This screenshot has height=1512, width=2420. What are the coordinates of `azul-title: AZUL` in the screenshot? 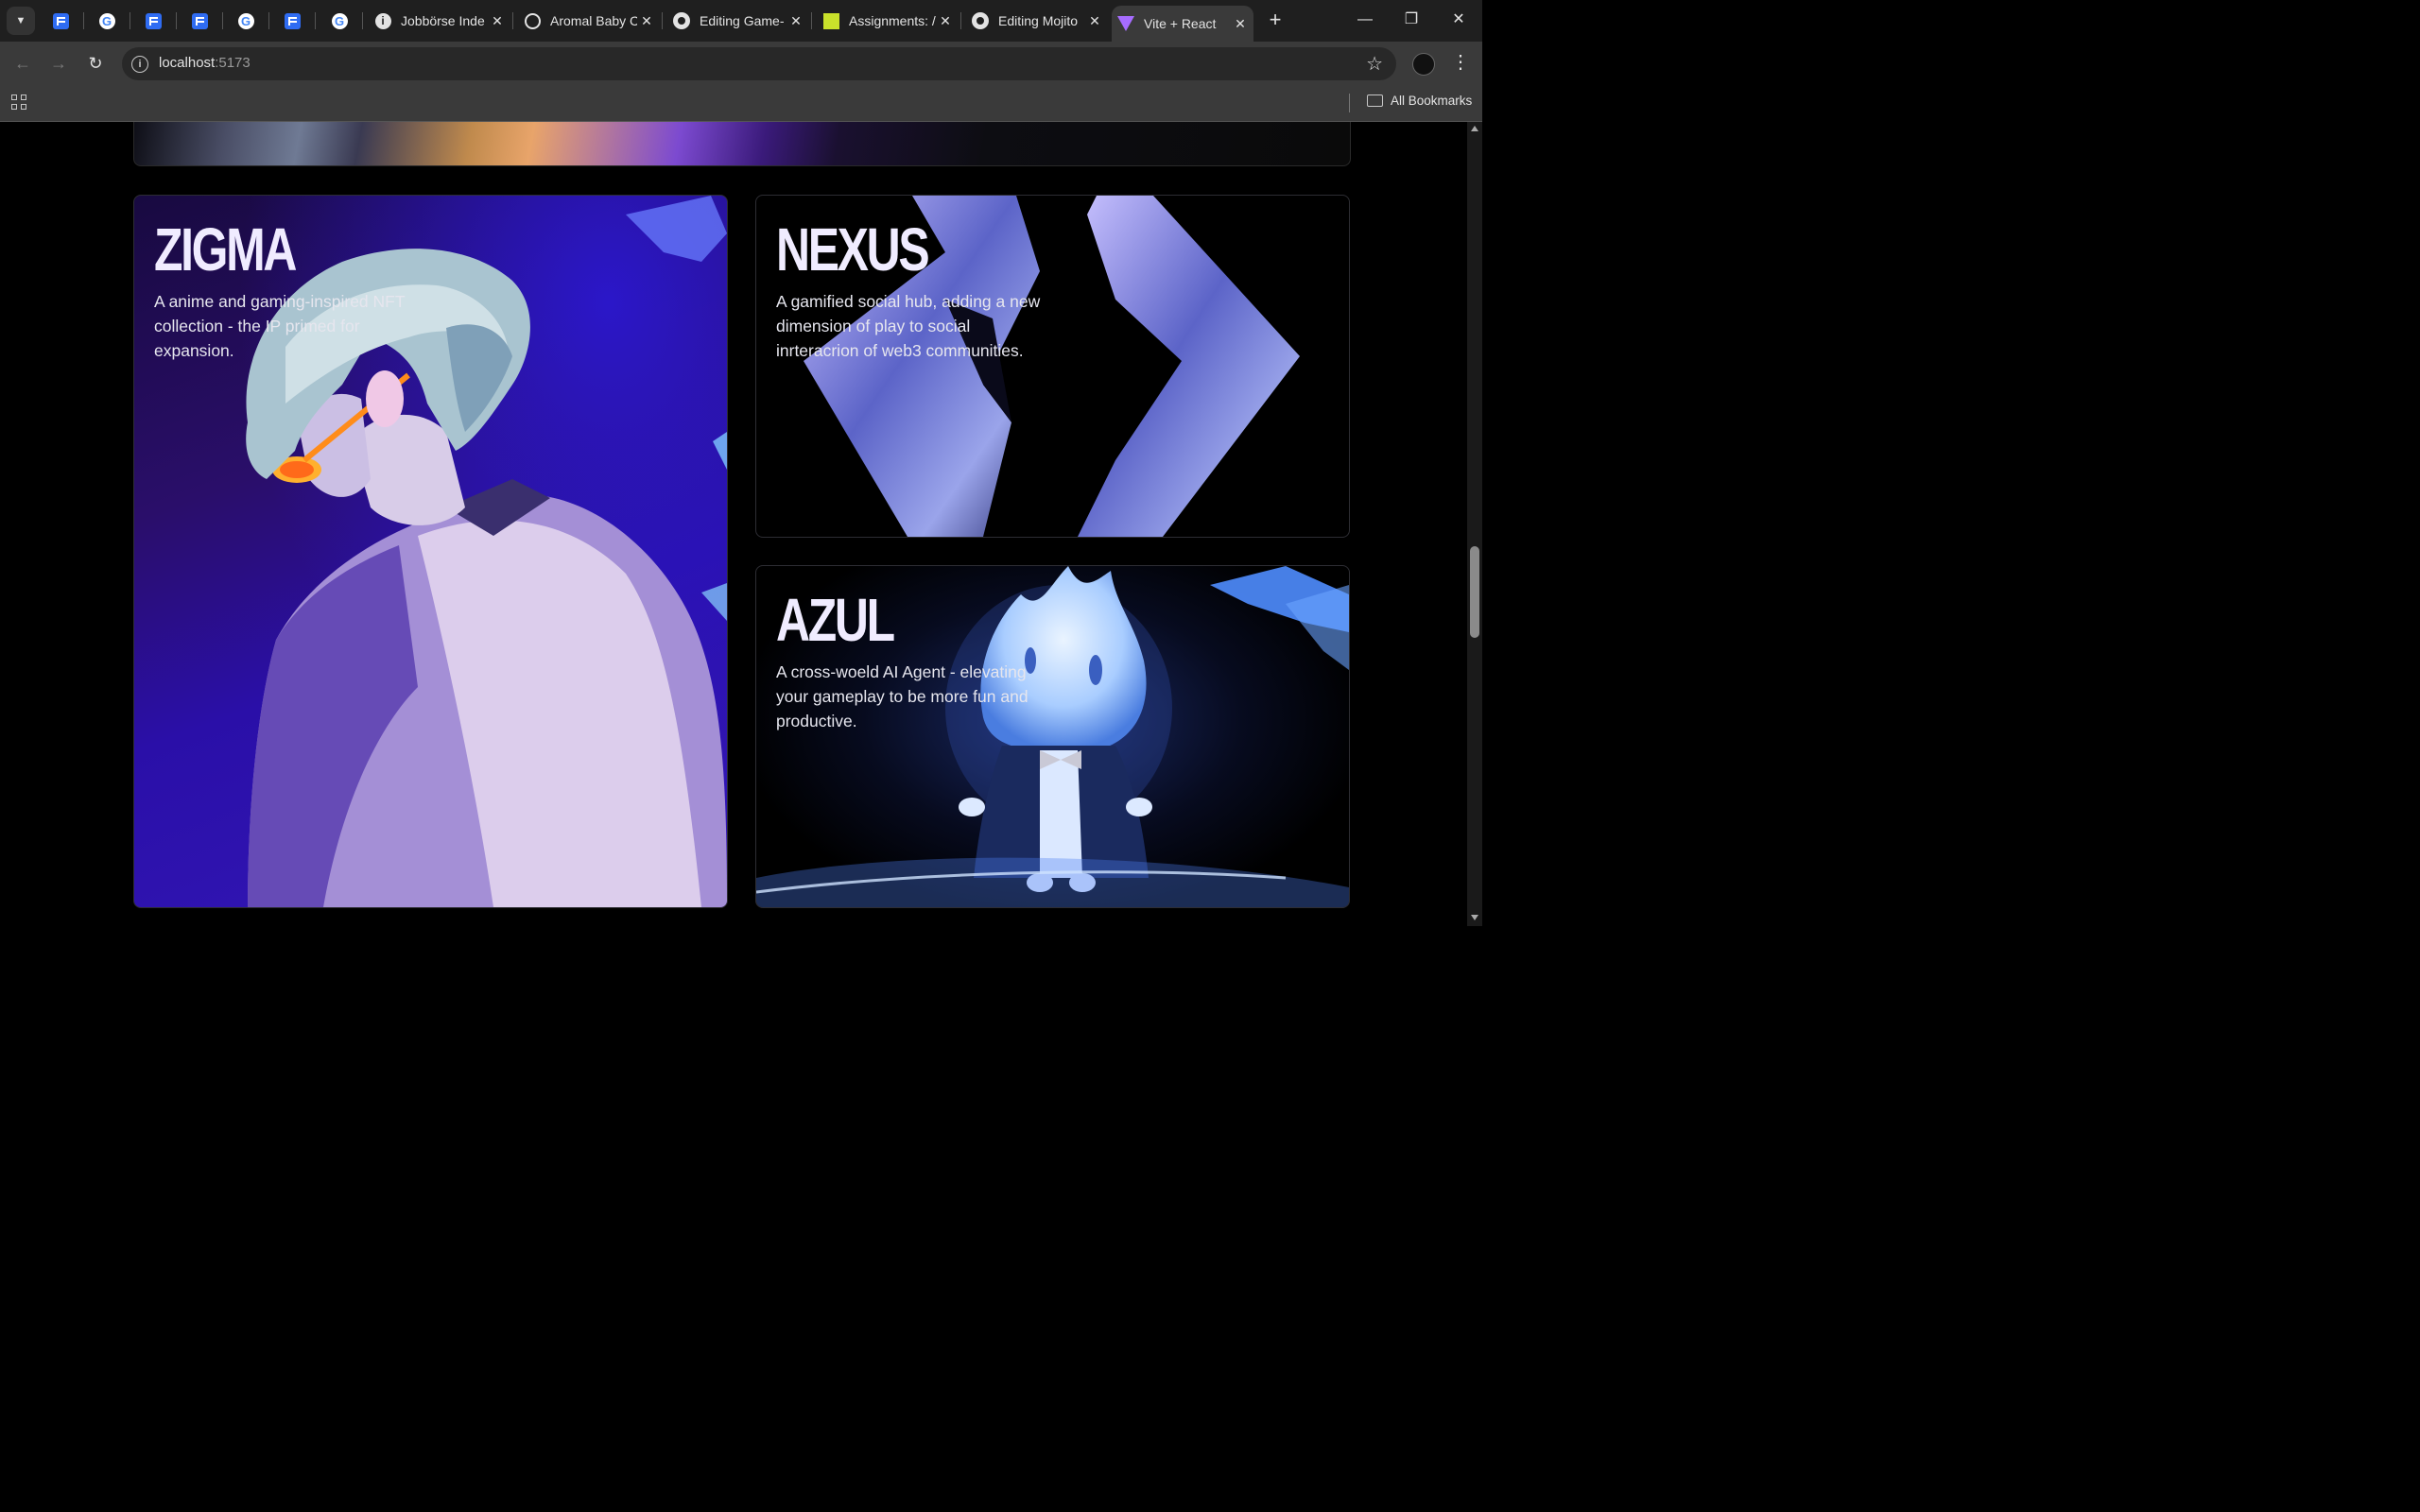 It's located at (835, 620).